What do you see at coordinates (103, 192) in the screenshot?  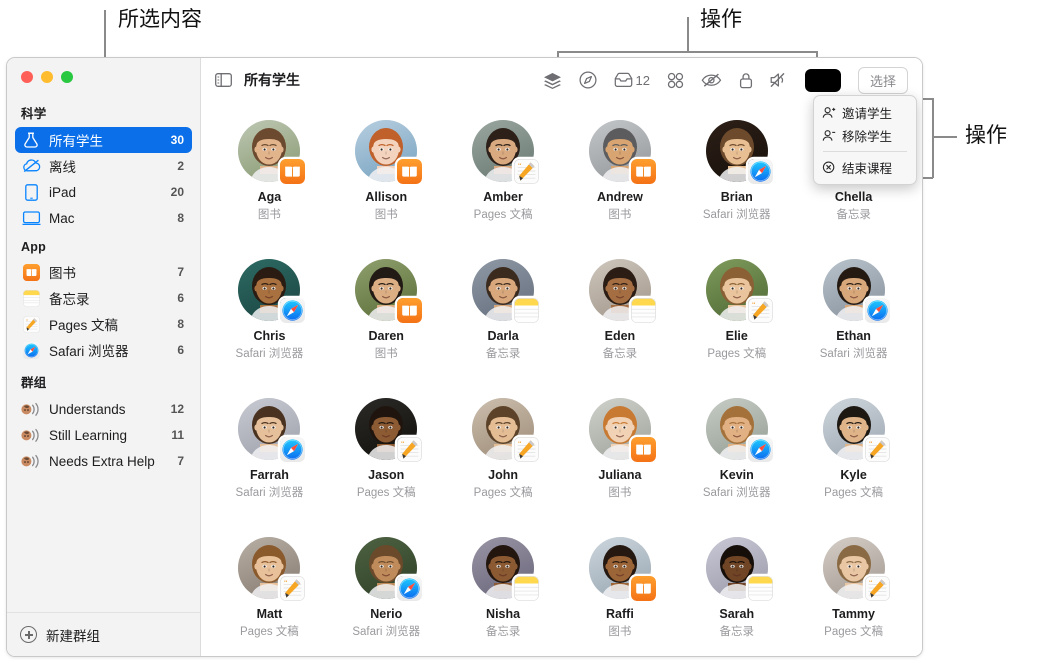 I see `sidebar-item-ipad: iPad 20` at bounding box center [103, 192].